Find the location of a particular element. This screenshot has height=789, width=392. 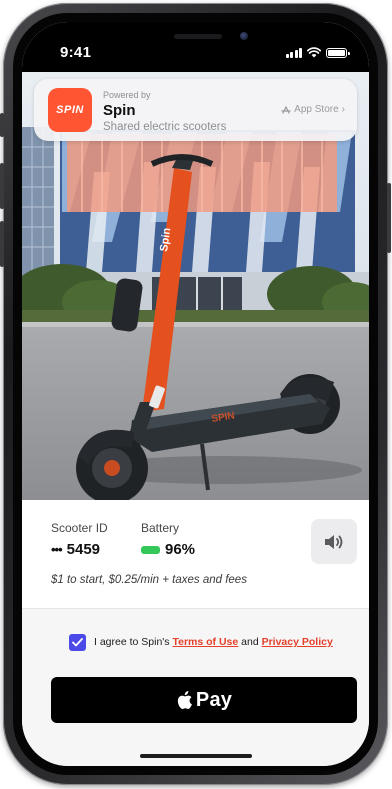

power-button is located at coordinates (389, 218).